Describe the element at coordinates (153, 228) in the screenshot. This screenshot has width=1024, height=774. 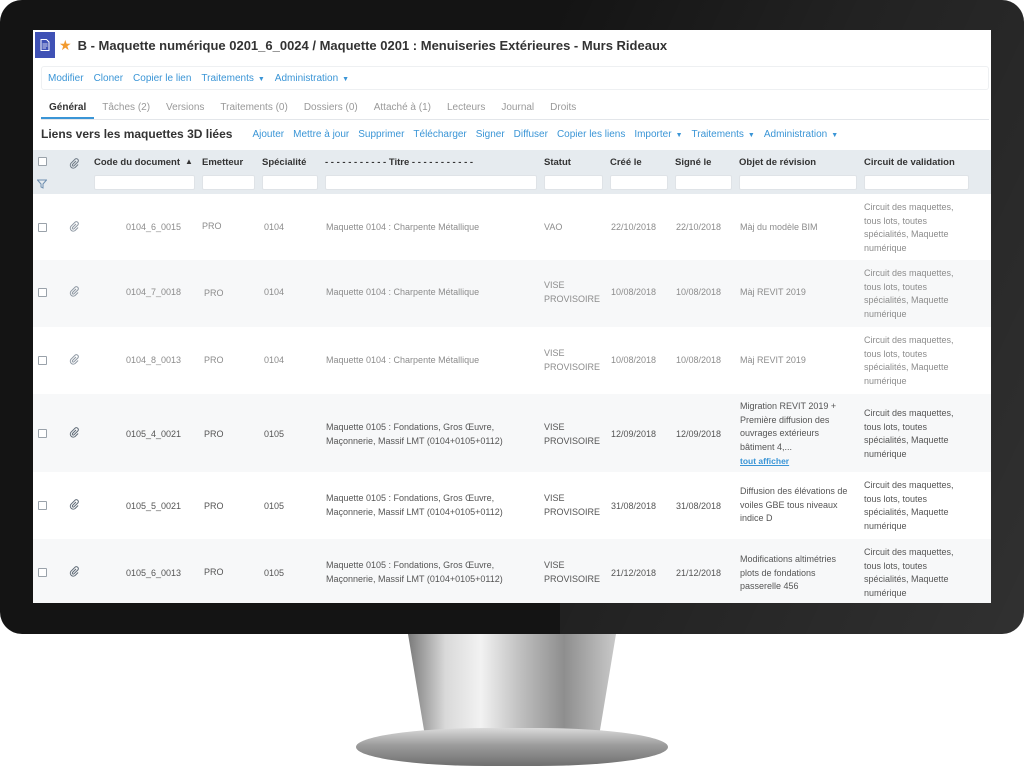
I see `cell-code: 0104_6_0015` at that location.